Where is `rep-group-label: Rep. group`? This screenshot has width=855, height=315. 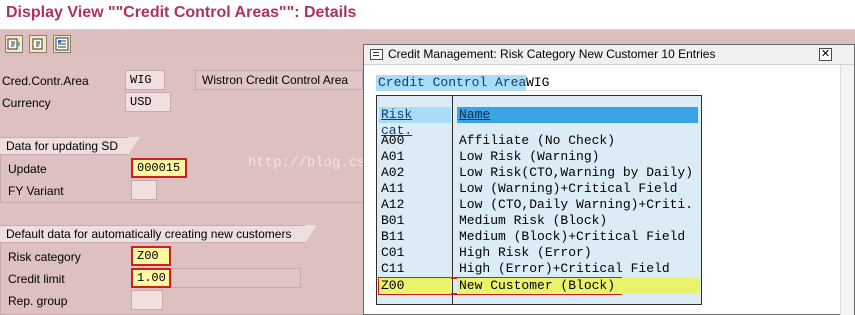
rep-group-label: Rep. group is located at coordinates (38, 301).